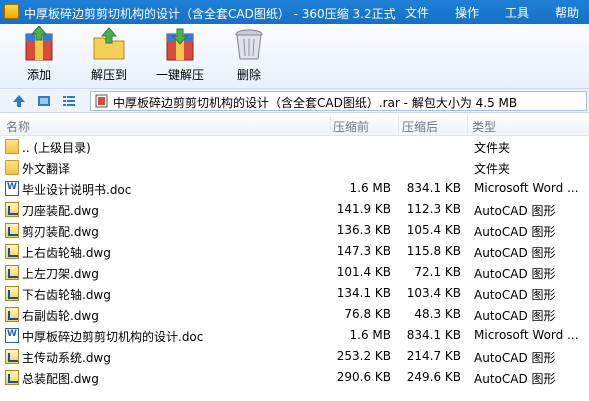 Image resolution: width=589 pixels, height=401 pixels. What do you see at coordinates (60, 232) in the screenshot?
I see `file-name: 剪刃装配.dwg` at bounding box center [60, 232].